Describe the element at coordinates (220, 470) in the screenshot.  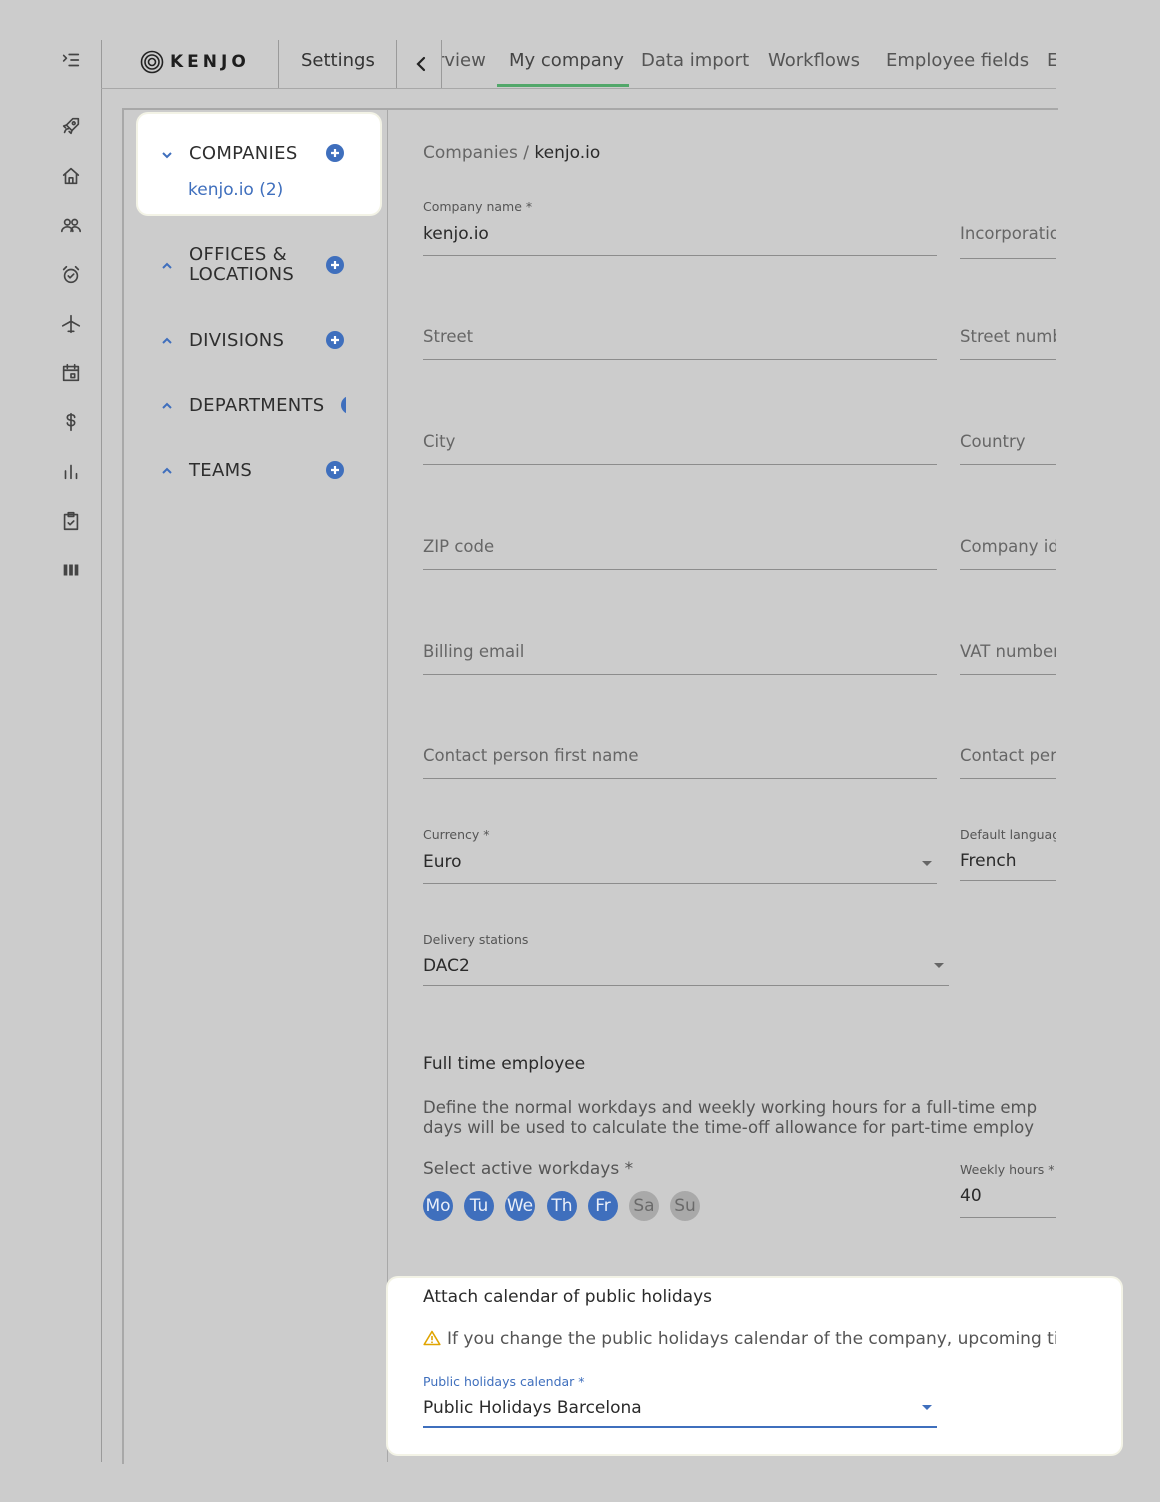
I see `teams-heading: TEAMS` at that location.